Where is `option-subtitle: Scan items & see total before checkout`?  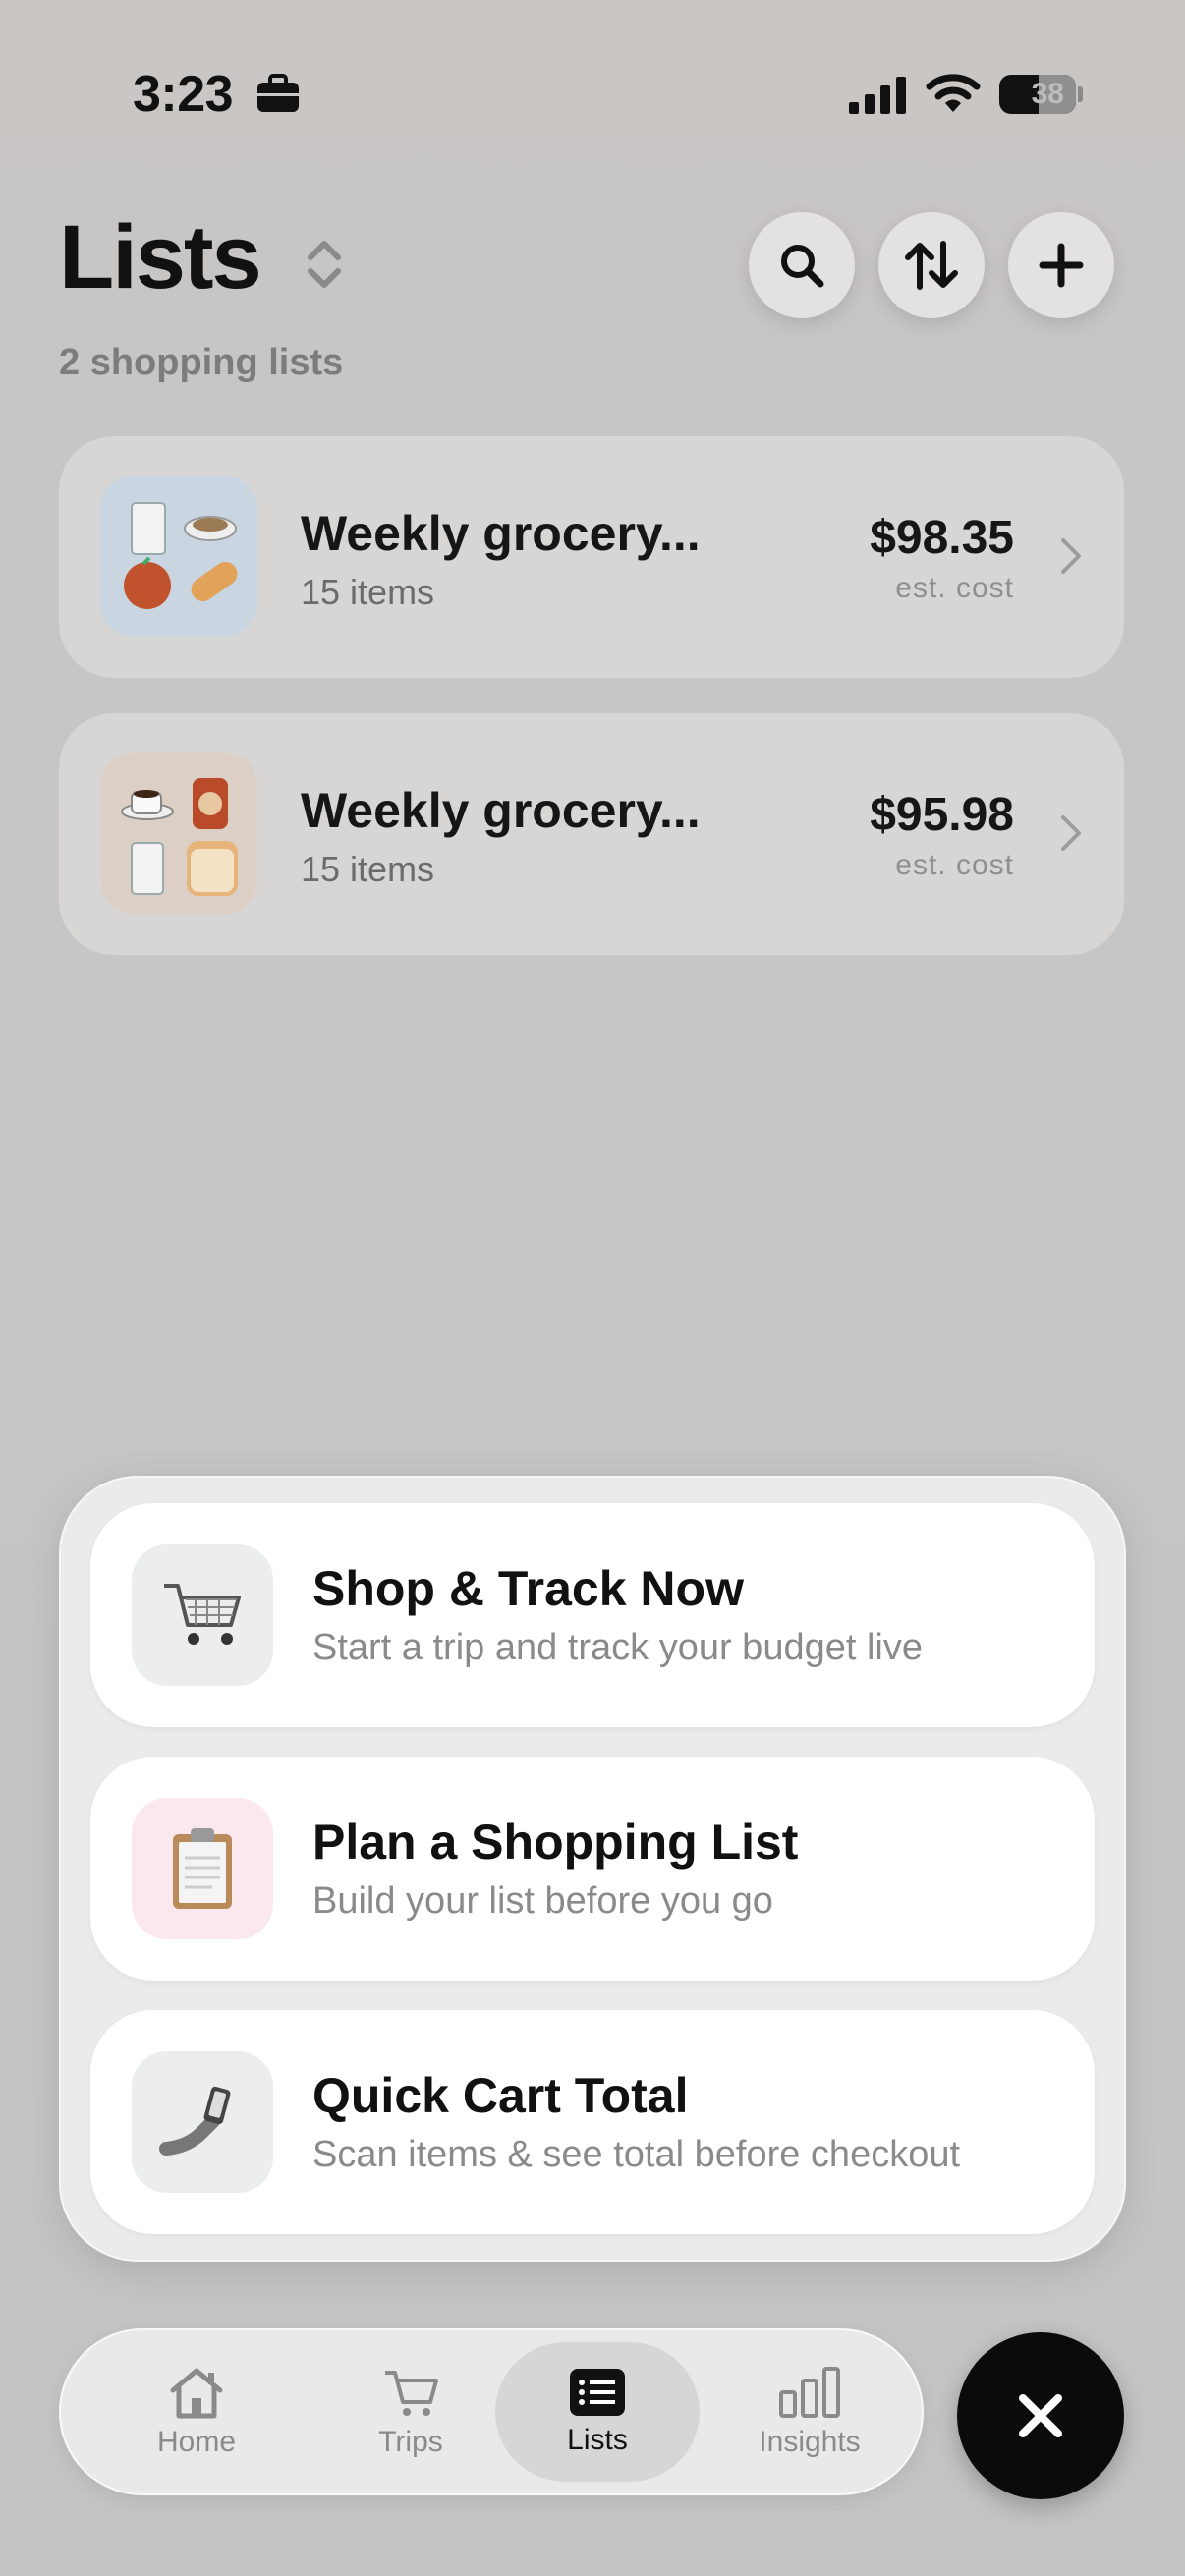 option-subtitle: Scan items & see total before checkout is located at coordinates (637, 2154).